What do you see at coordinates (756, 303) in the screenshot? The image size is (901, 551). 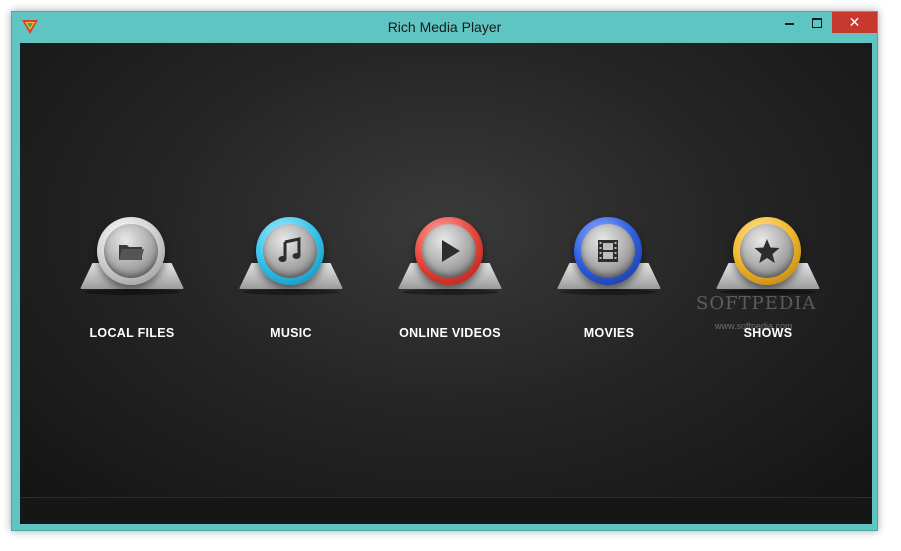 I see `watermark-brand: SOFTPEDIA` at bounding box center [756, 303].